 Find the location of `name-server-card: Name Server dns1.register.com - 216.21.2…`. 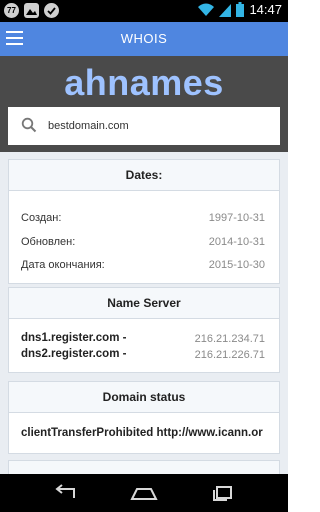

name-server-card: Name Server dns1.register.com - 216.21.2… is located at coordinates (144, 330).